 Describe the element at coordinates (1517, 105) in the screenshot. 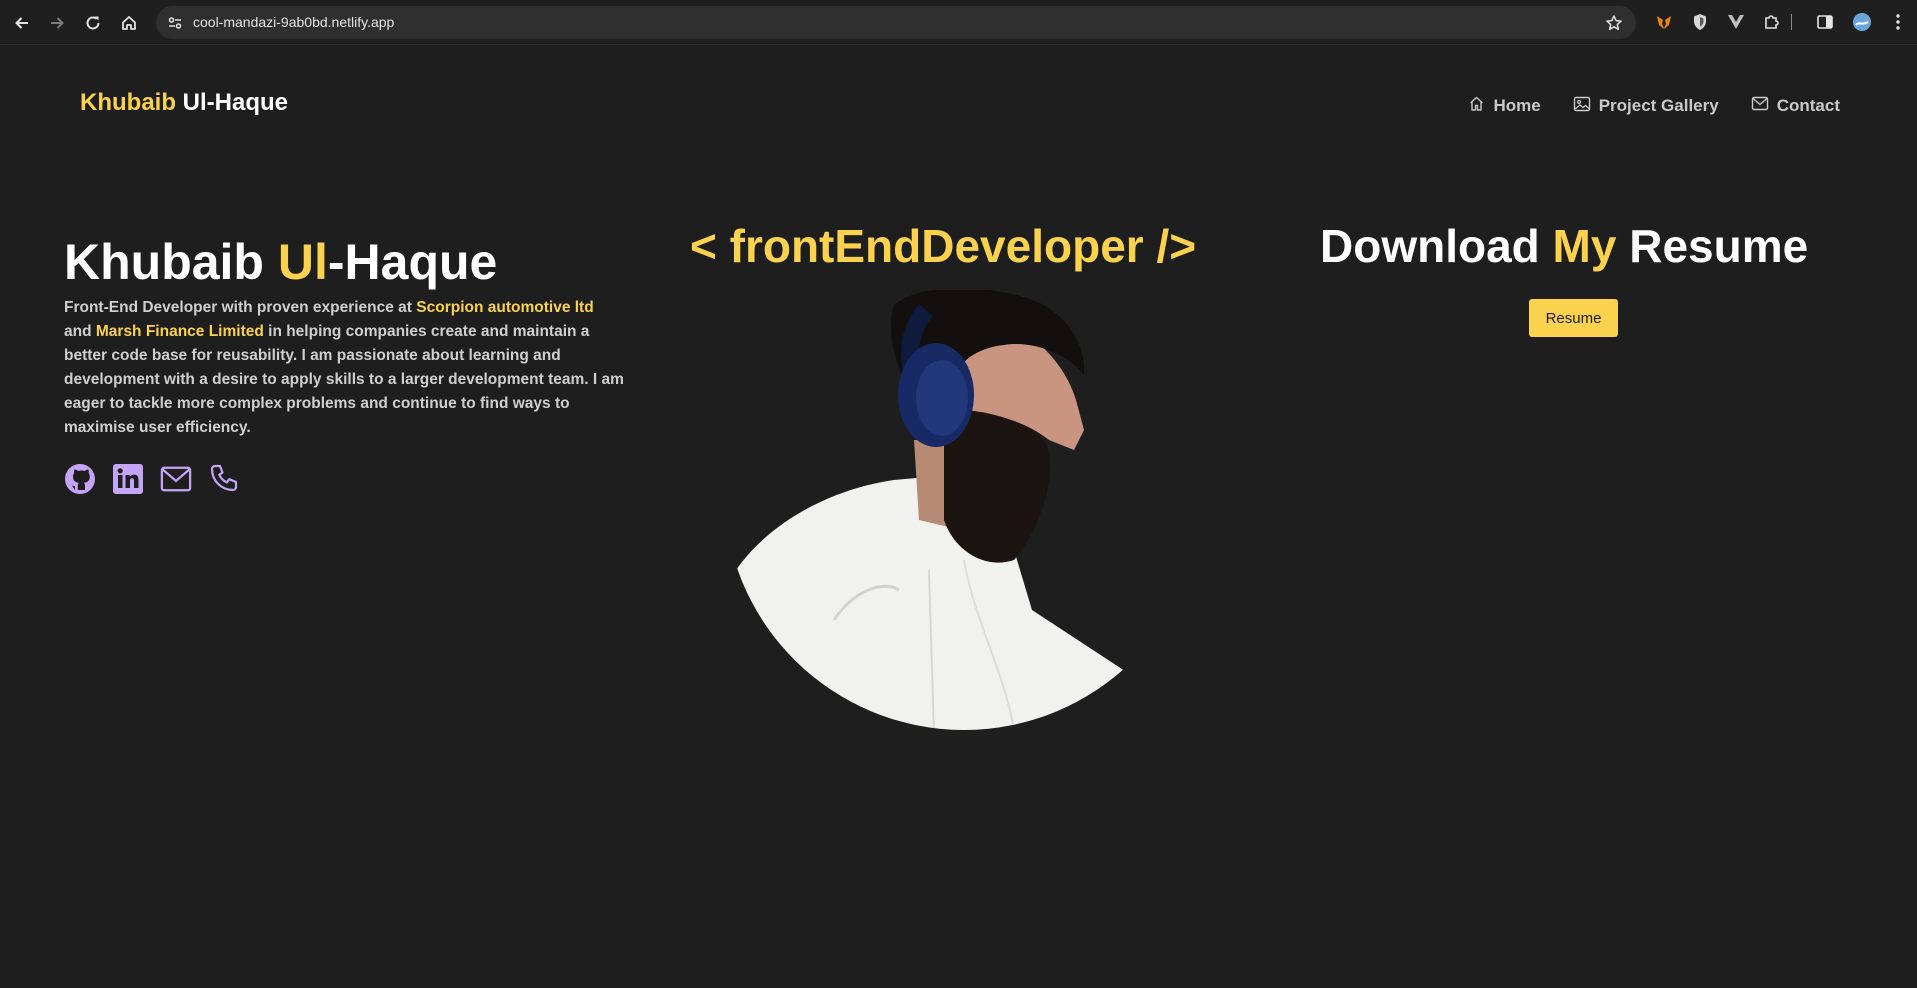

I see `nav-home-label: Home` at that location.